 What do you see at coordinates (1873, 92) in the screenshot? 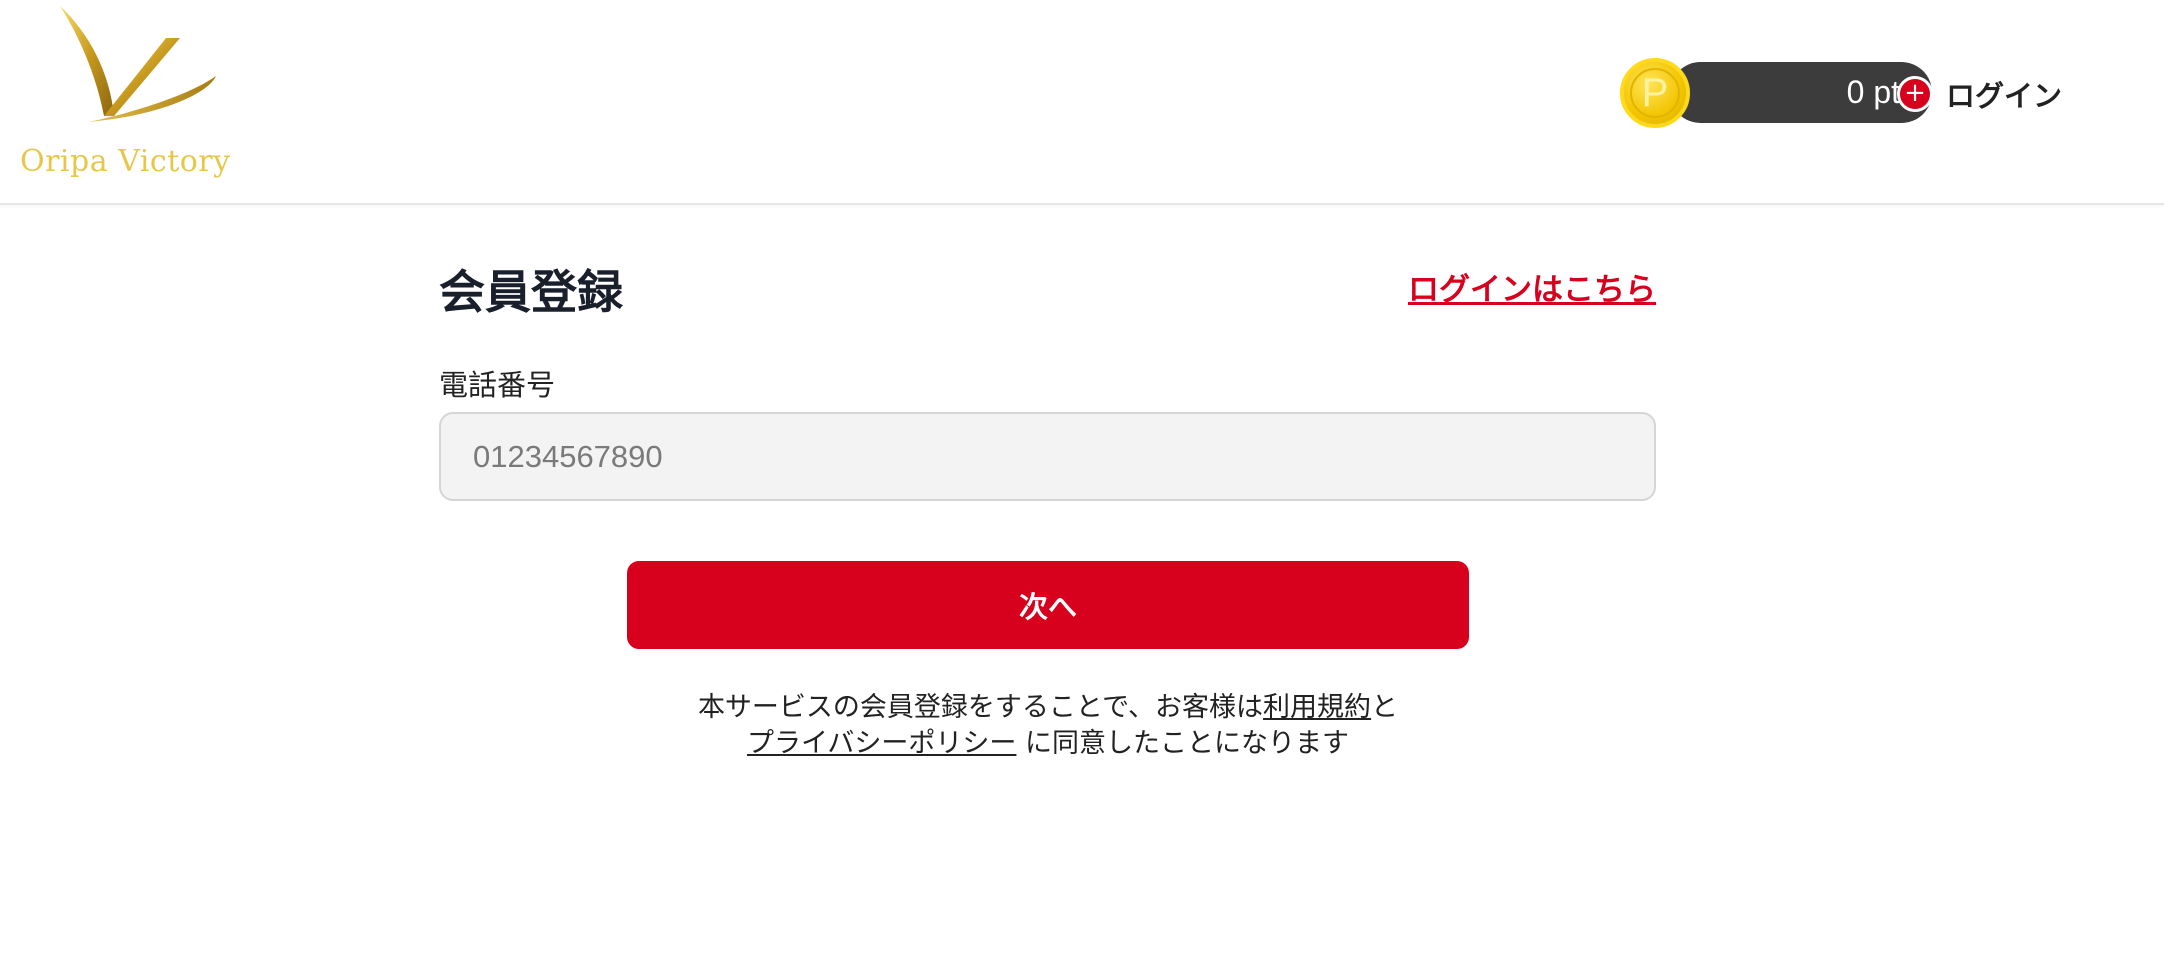
I see `points-value: 0 pt` at bounding box center [1873, 92].